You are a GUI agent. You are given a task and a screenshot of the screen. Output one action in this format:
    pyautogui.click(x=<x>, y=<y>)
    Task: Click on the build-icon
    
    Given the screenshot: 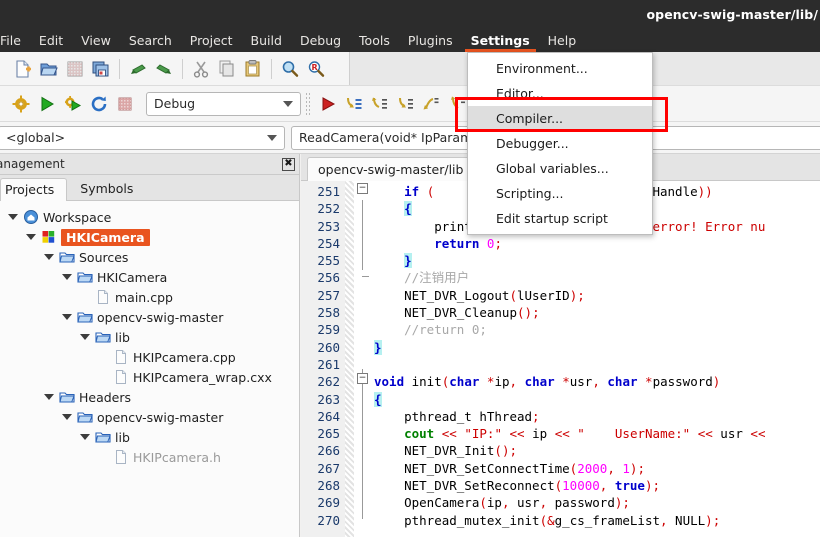 What is the action you would take?
    pyautogui.click(x=21, y=104)
    